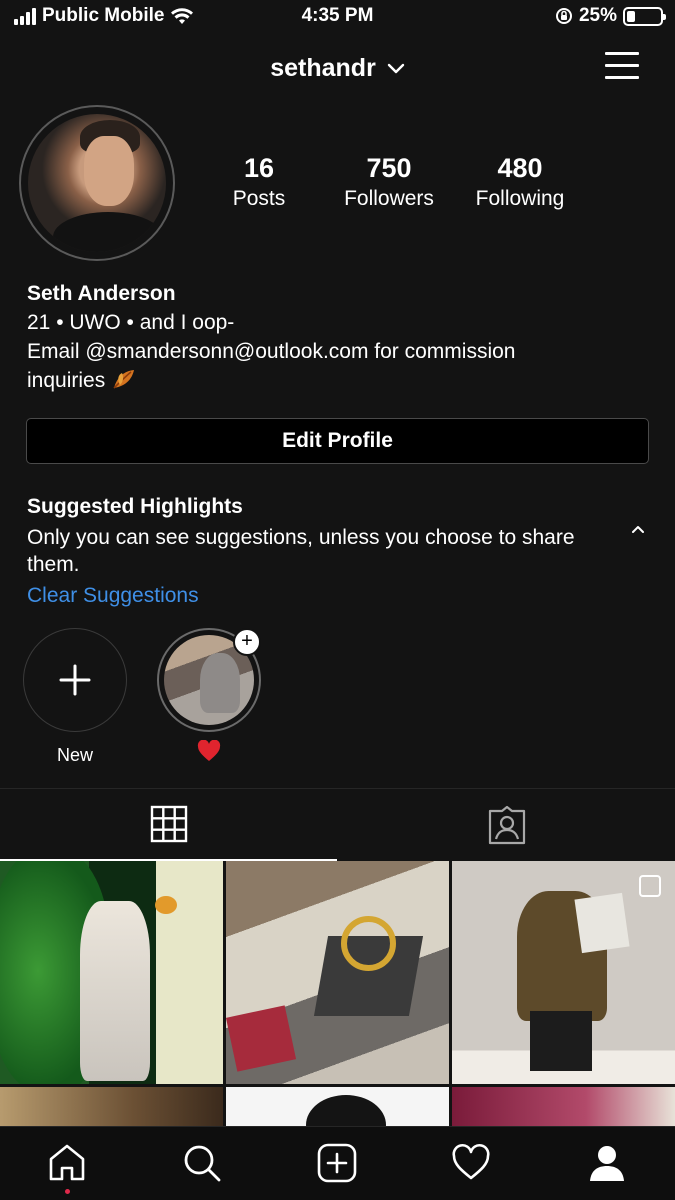 The height and width of the screenshot is (1200, 675). Describe the element at coordinates (520, 198) in the screenshot. I see `following-label: Following` at that location.